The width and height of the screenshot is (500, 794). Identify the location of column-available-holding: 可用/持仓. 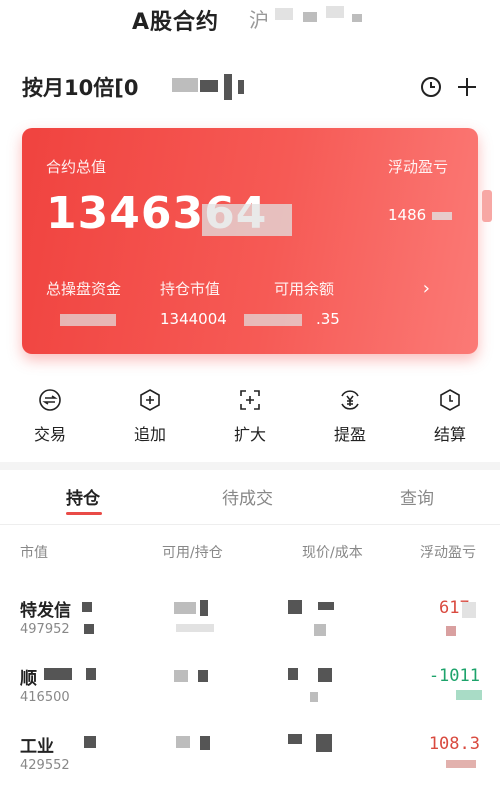
(192, 553).